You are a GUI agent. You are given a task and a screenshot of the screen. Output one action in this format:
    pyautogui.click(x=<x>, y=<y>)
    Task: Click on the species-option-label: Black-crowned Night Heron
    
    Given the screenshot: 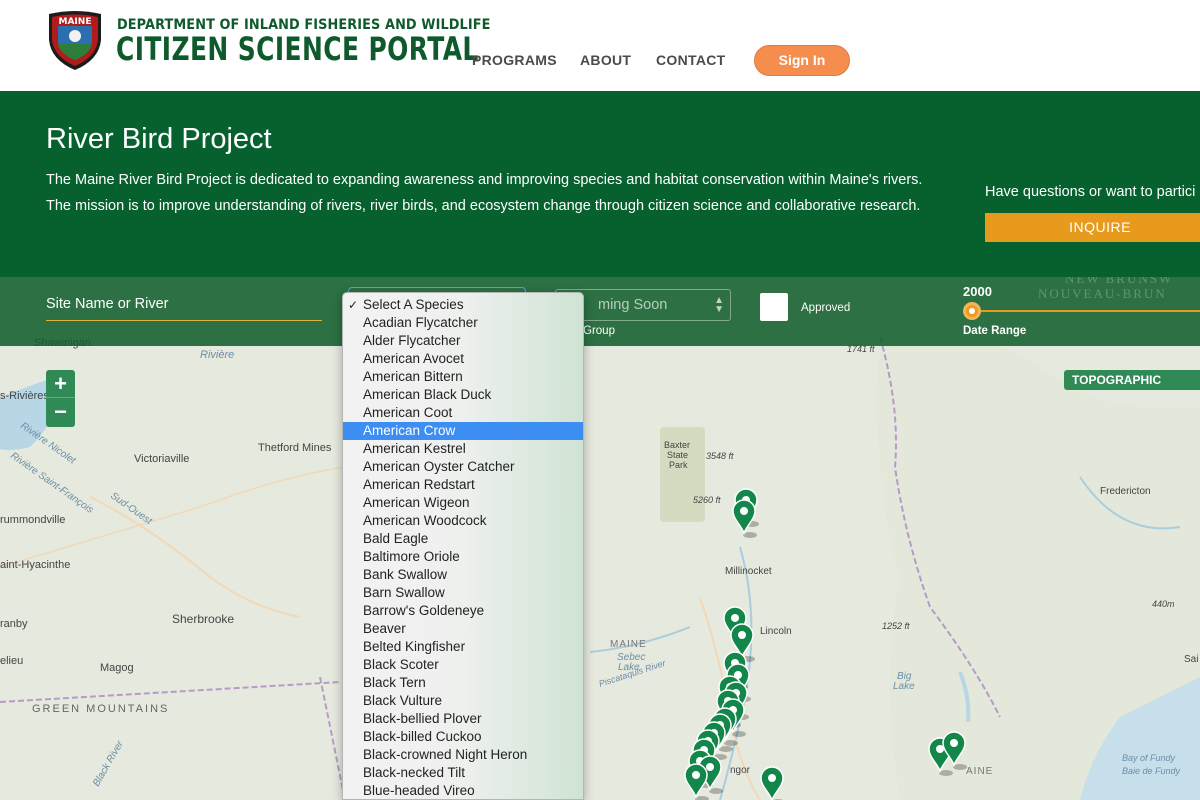 What is the action you would take?
    pyautogui.click(x=445, y=754)
    